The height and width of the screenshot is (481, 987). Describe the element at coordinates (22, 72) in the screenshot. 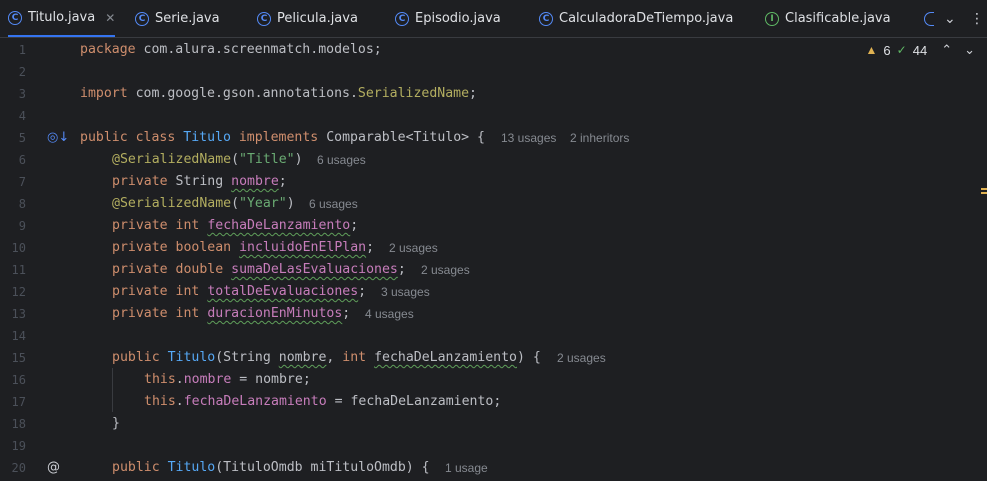

I see `line-number: 2` at that location.